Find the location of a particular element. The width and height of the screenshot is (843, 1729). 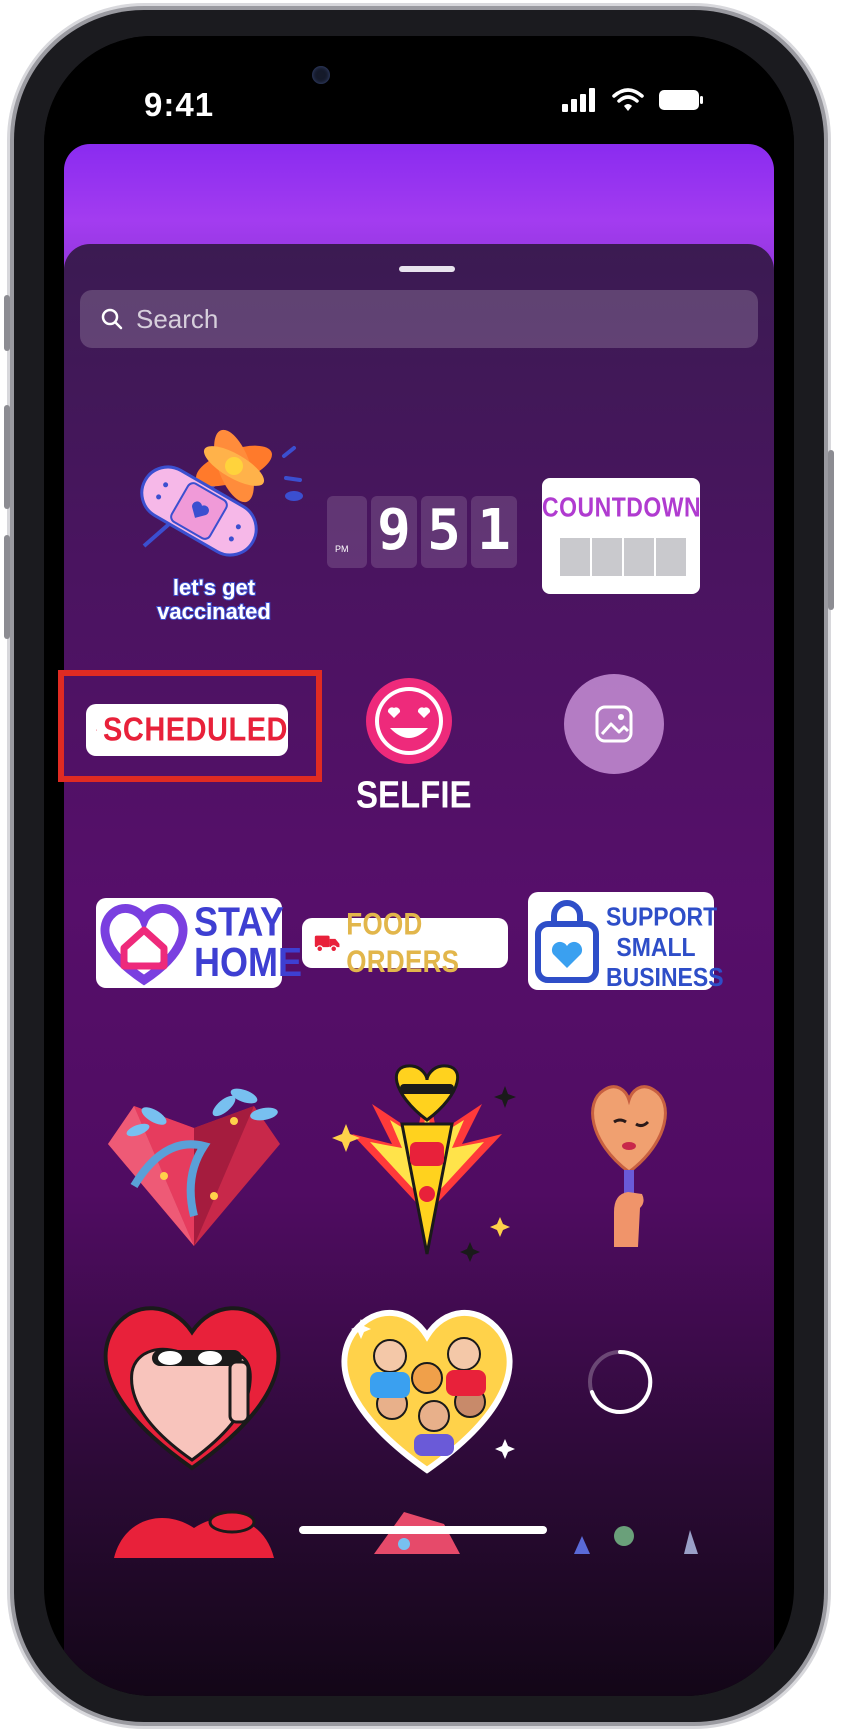

highlight-box is located at coordinates (190, 726).